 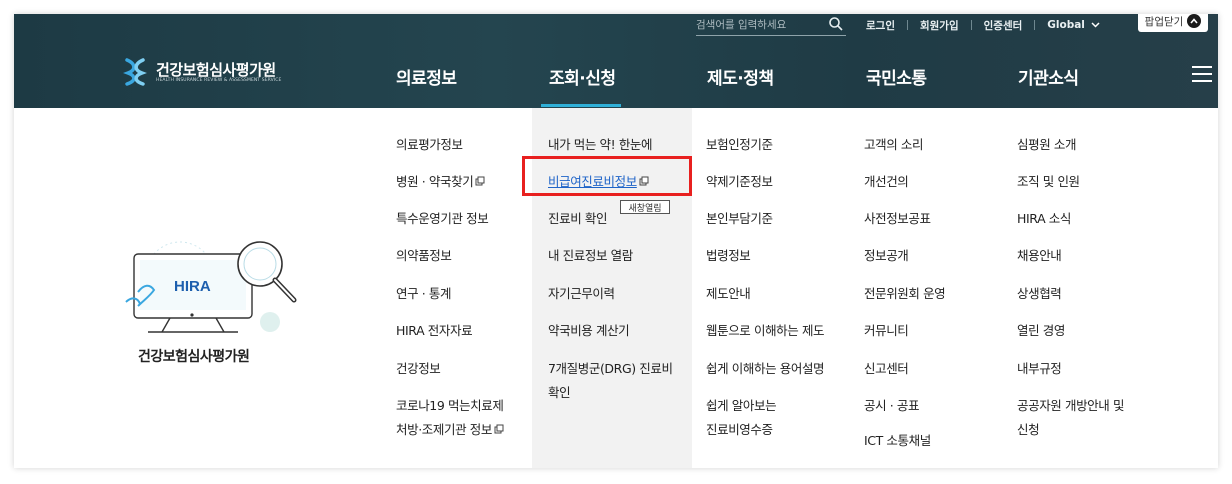 I want to click on monitor-label: HIRA, so click(x=192, y=286).